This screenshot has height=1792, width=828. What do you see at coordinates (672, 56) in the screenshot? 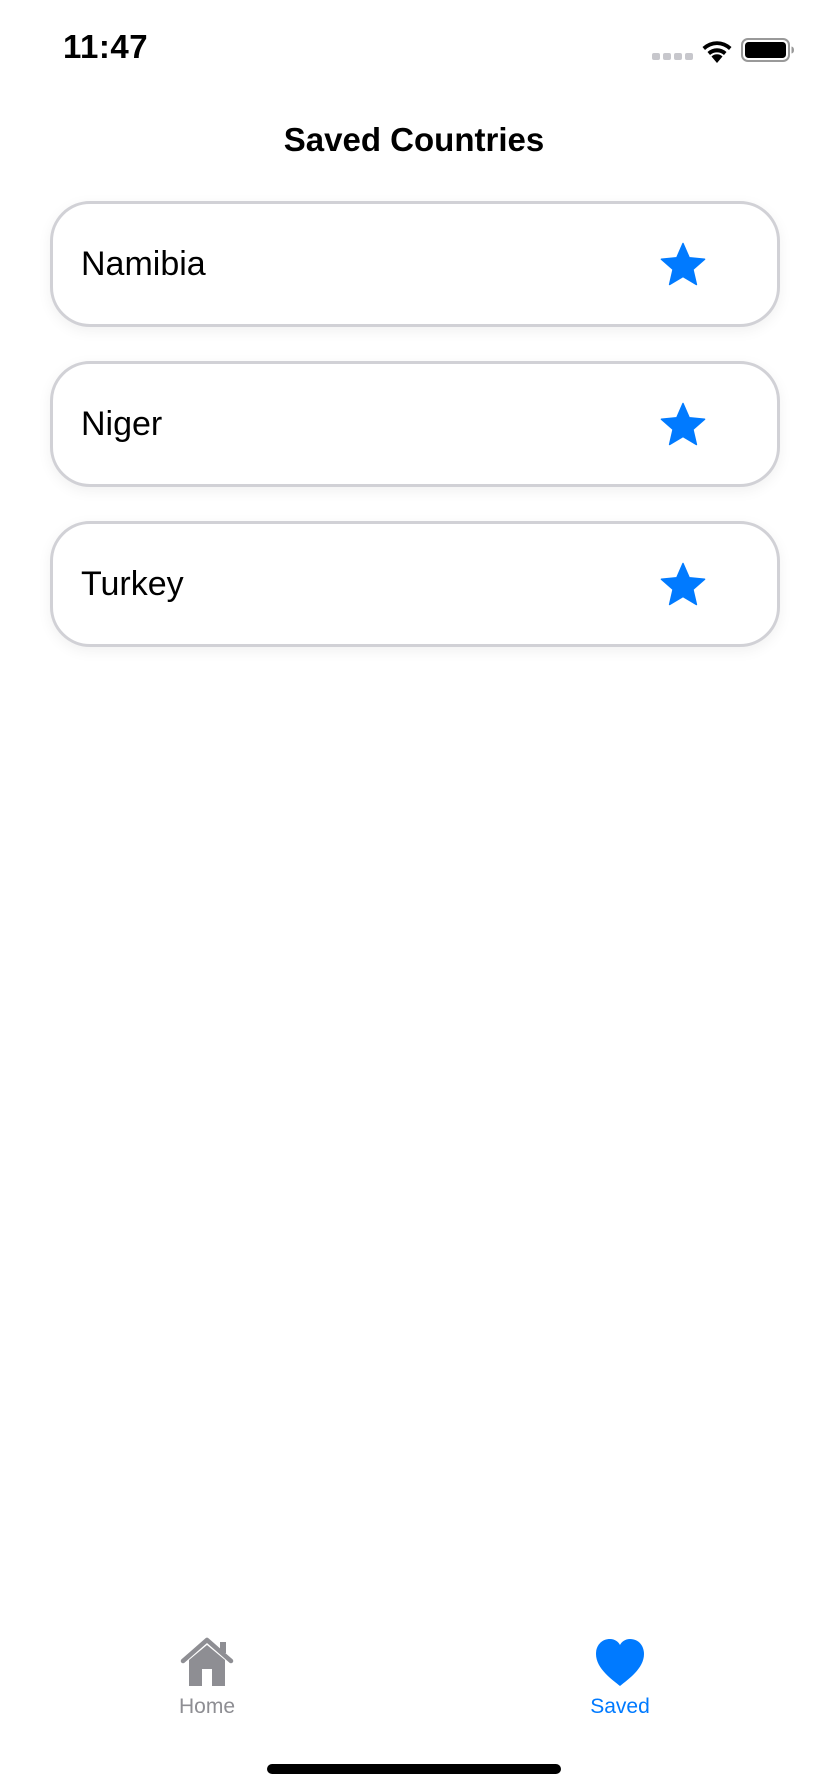
I see `cellular-signal-icon` at bounding box center [672, 56].